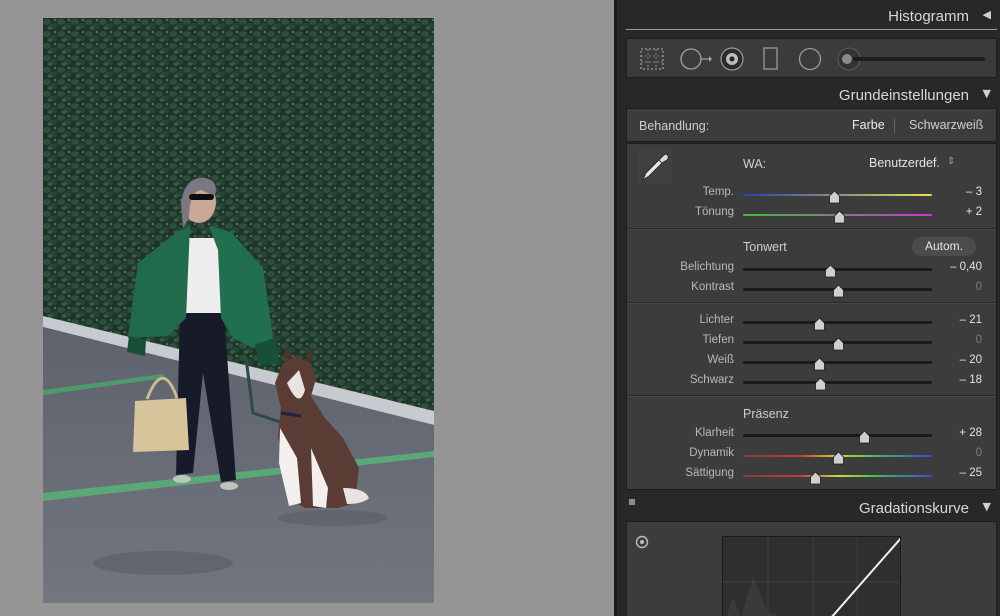  Describe the element at coordinates (974, 212) in the screenshot. I see `slider-value: + 2` at that location.